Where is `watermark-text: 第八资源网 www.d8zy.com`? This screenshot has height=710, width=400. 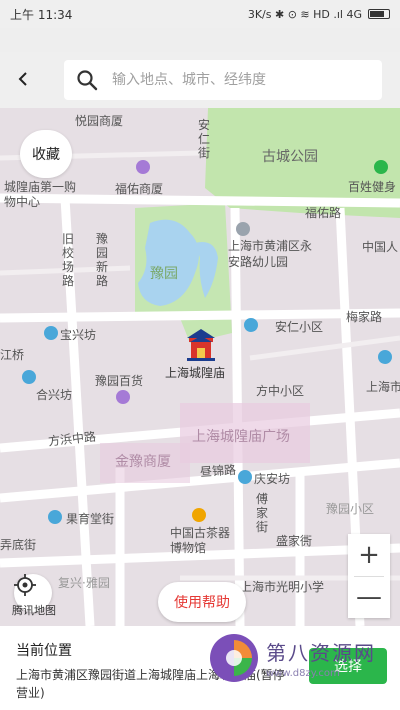
watermark-text: 第八资源网 www.d8zy.com is located at coordinates (321, 658).